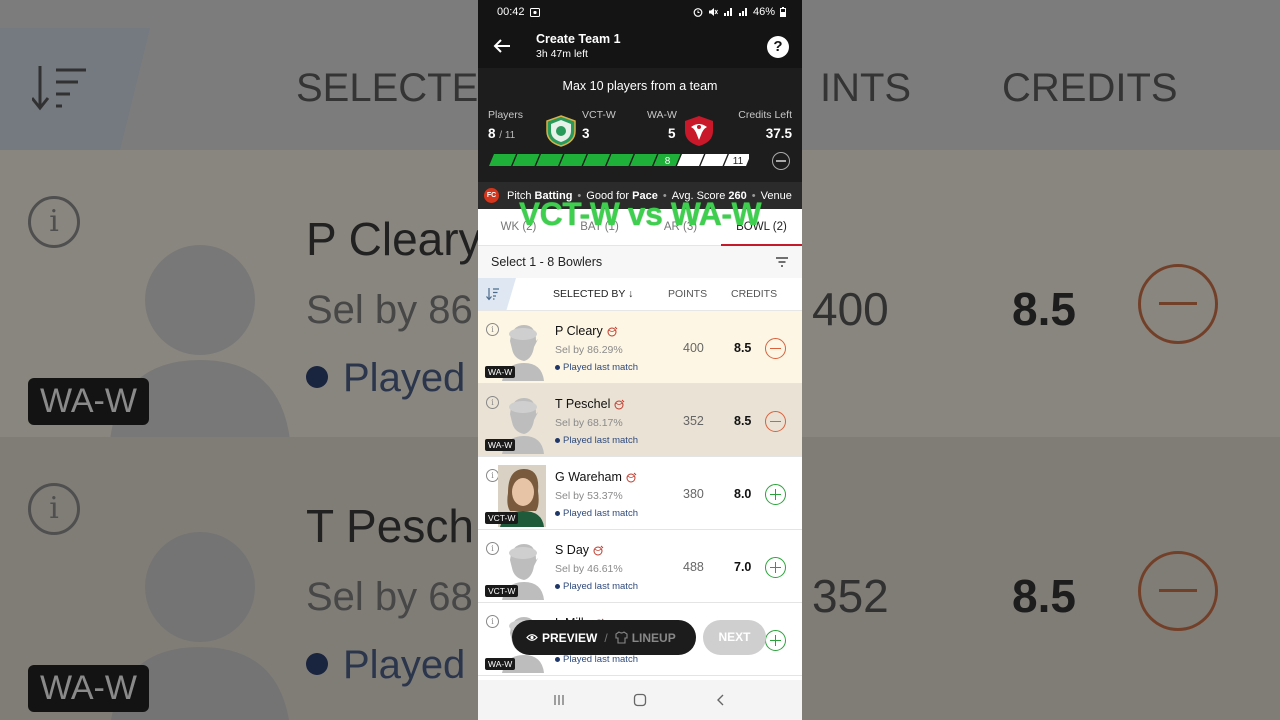 The image size is (1280, 720). What do you see at coordinates (599, 115) in the screenshot?
I see `team1-name: VCT-W` at bounding box center [599, 115].